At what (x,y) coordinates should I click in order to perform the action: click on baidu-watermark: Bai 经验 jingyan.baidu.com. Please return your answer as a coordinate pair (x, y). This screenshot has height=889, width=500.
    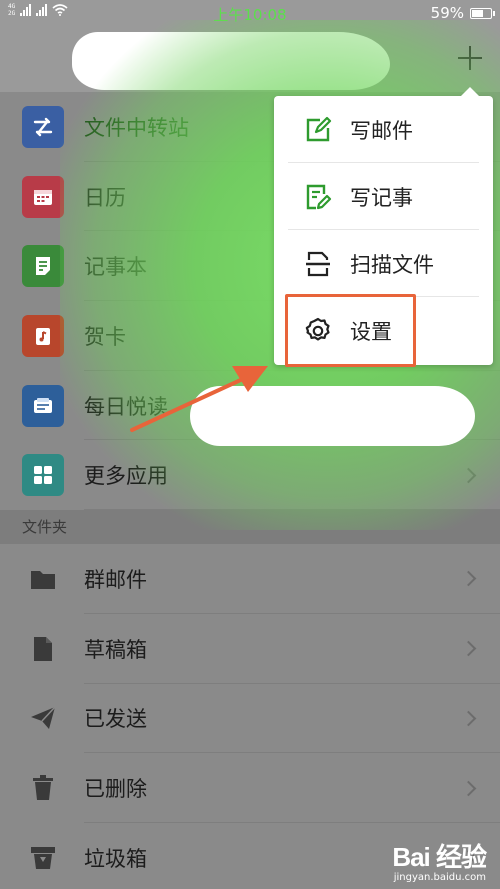
    Looking at the image, I should click on (439, 860).